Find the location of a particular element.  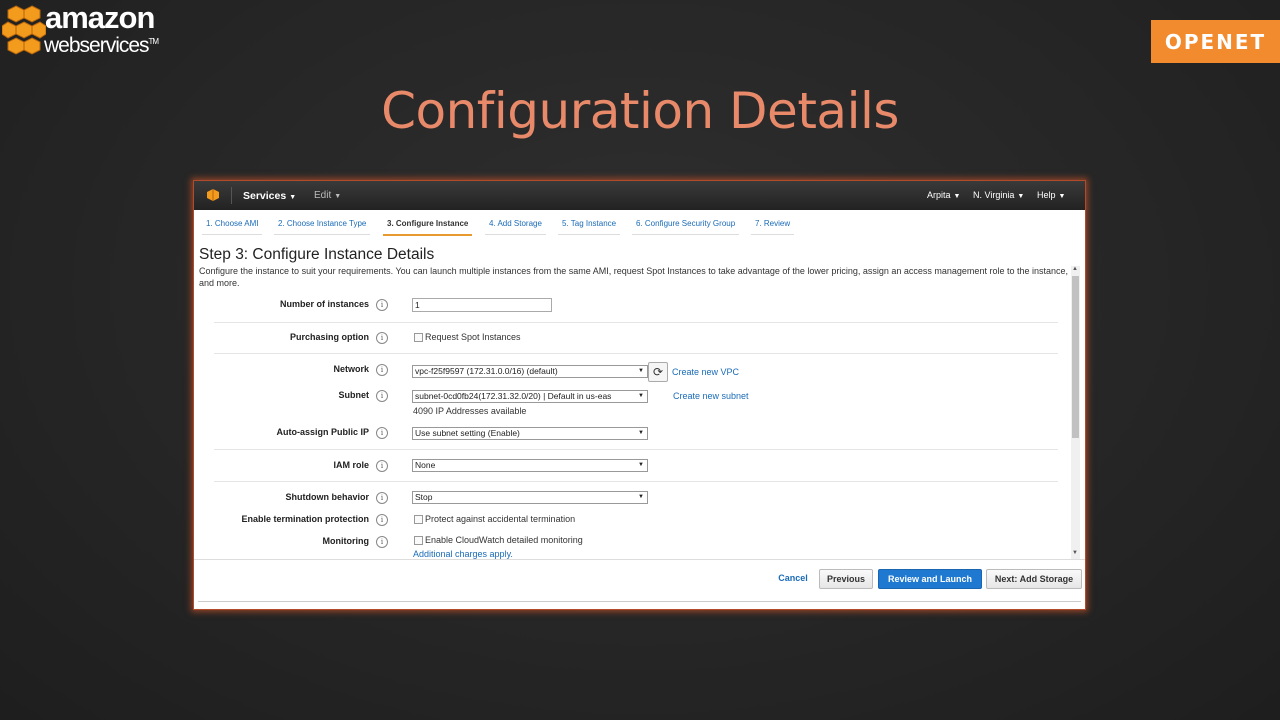

edit-menu: Edit ▼ is located at coordinates (327, 195).